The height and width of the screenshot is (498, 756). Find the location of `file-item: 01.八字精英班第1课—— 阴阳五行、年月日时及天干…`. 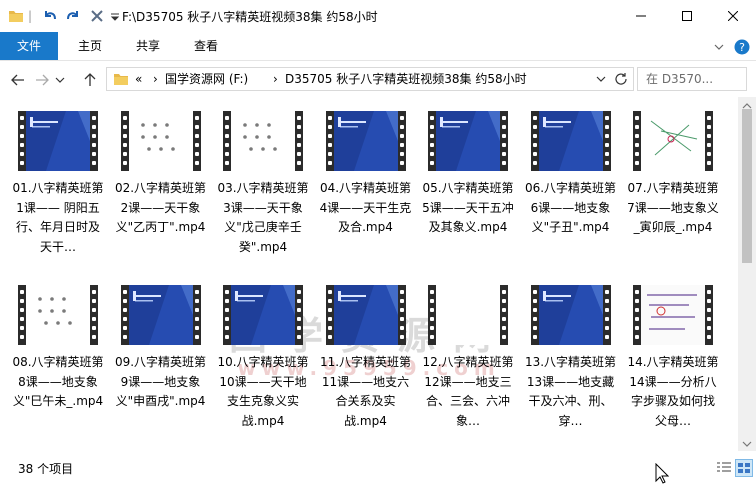

file-item: 01.八字精英班第1课—— 阴阳五行、年月日时及天干… is located at coordinates (58, 175).